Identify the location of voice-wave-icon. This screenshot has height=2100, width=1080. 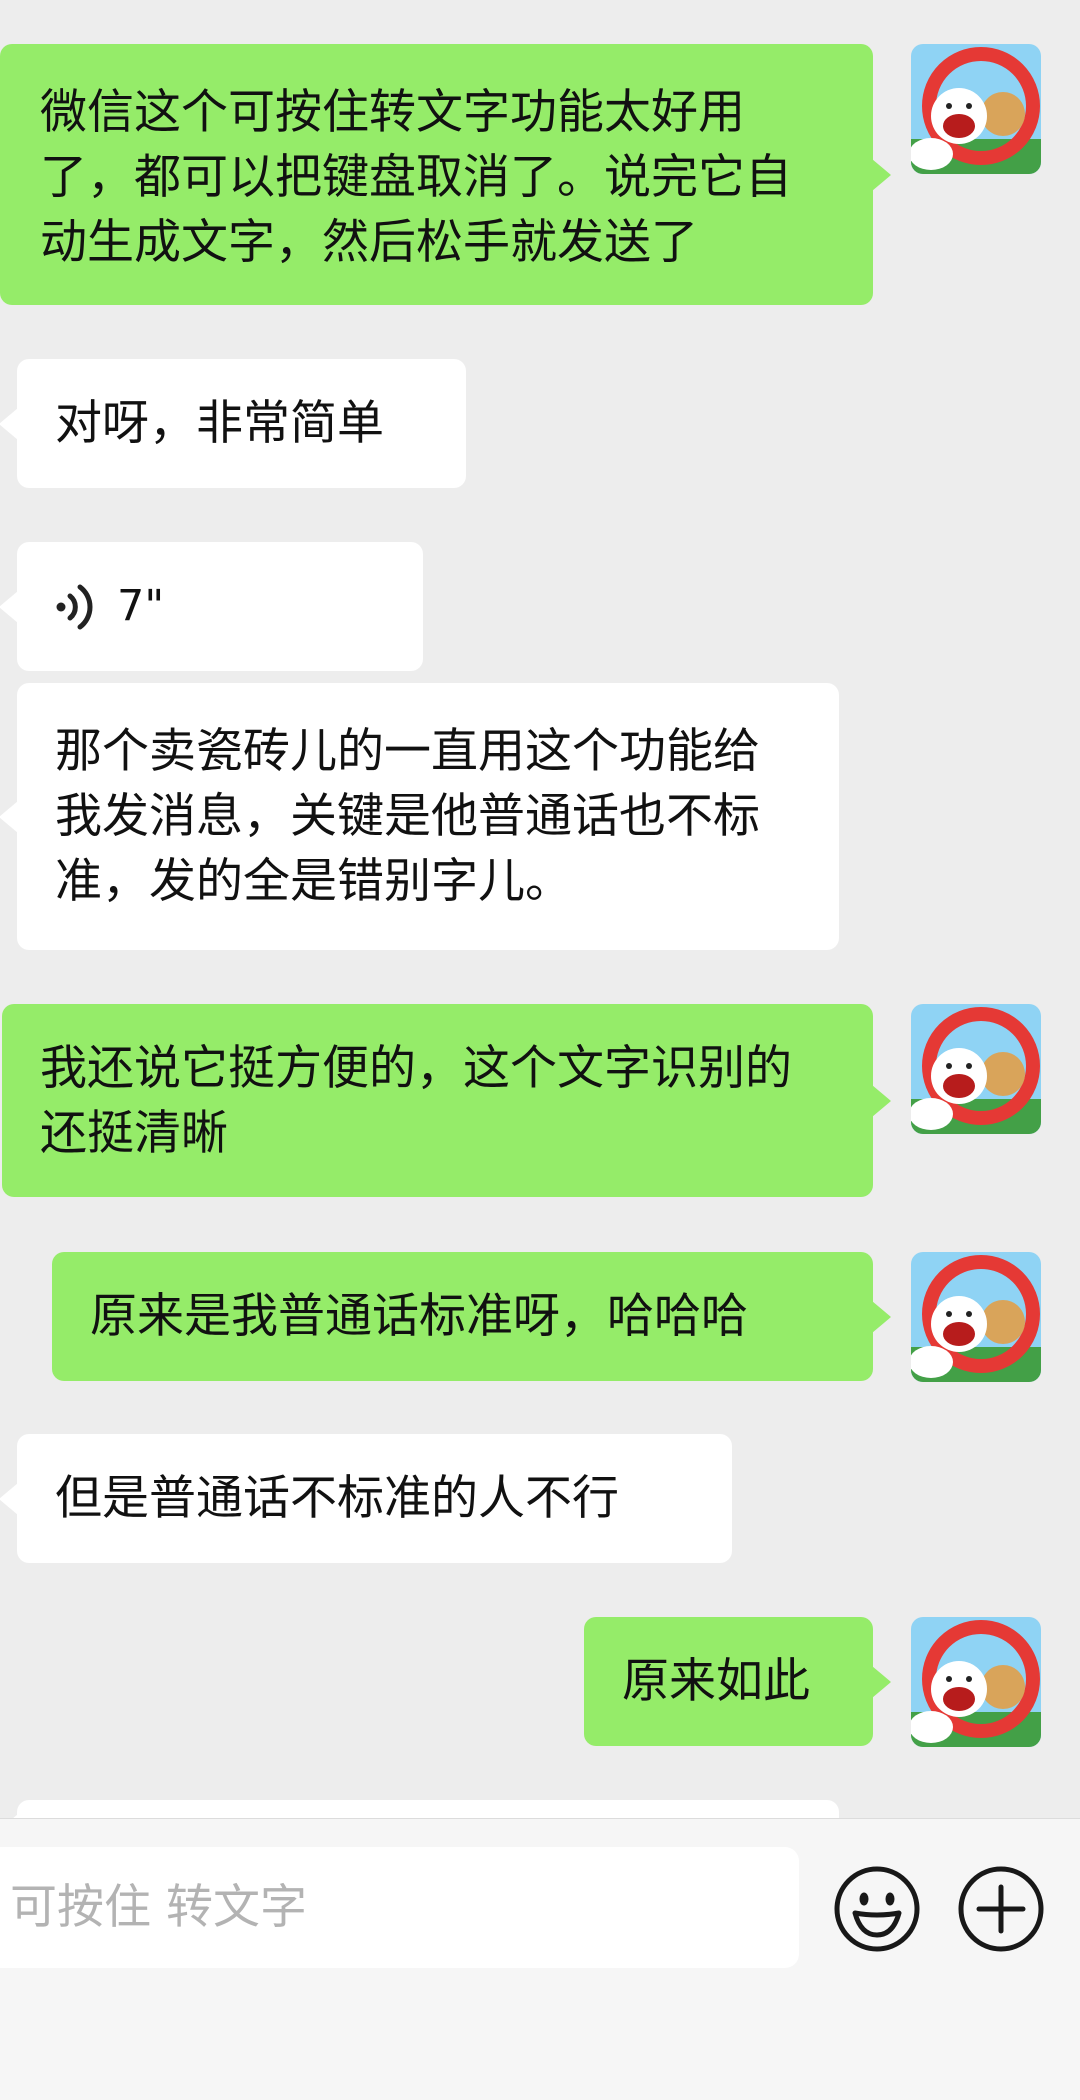
(74, 606).